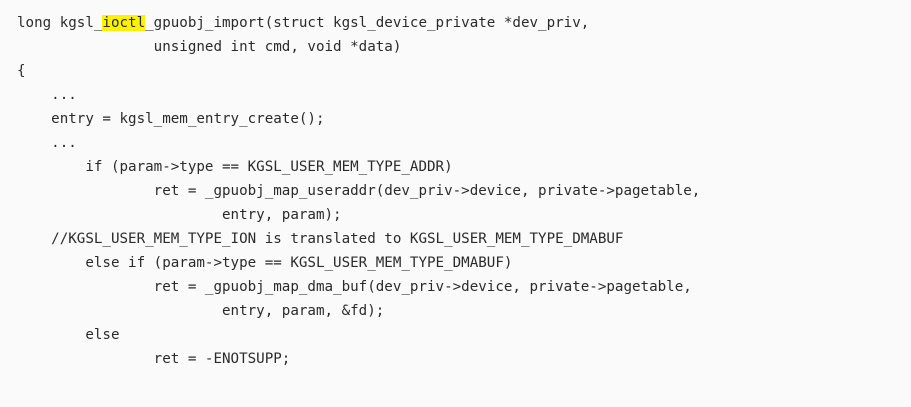 The height and width of the screenshot is (407, 911). What do you see at coordinates (21, 71) in the screenshot?
I see `code-line-3: {` at bounding box center [21, 71].